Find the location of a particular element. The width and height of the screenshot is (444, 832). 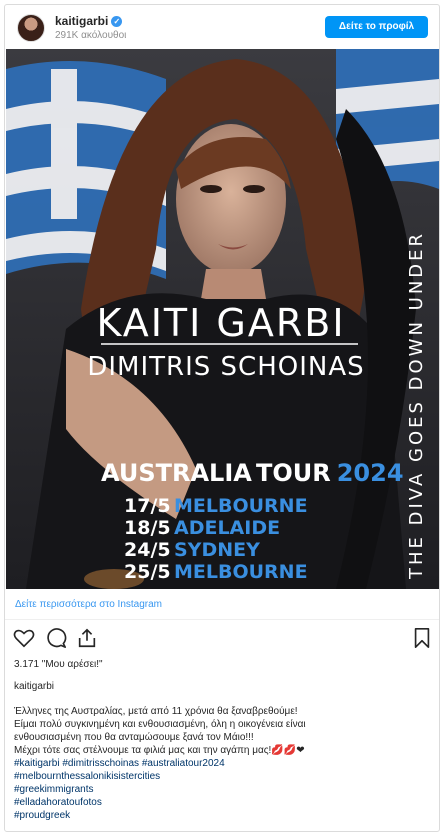

hashtag-line: #elladahoratoufotos is located at coordinates (224, 802).